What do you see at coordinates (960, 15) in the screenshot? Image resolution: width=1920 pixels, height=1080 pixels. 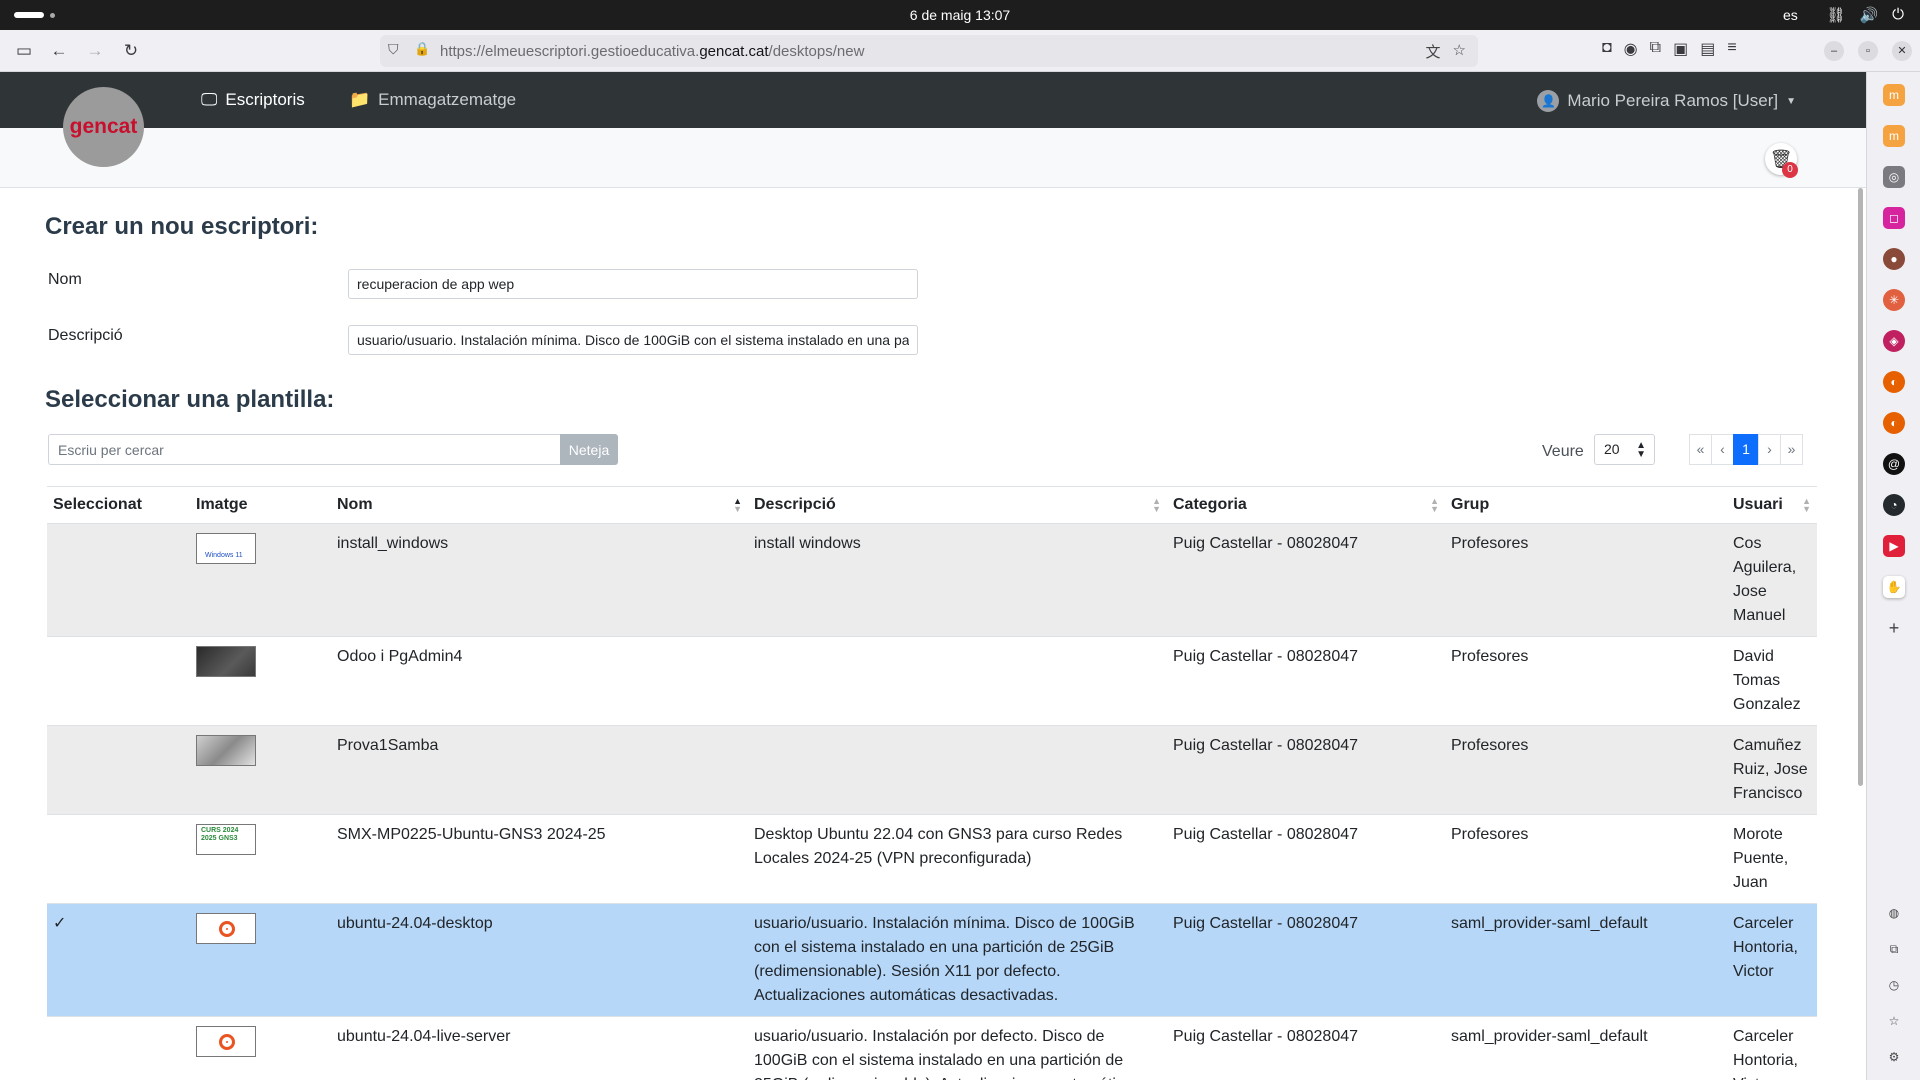 I see `os-clock: 6 de maig 13:07` at bounding box center [960, 15].